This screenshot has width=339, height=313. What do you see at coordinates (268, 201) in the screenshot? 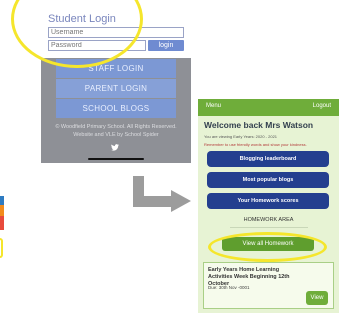
I see `homework-scores-button: Your Homework scores` at bounding box center [268, 201].